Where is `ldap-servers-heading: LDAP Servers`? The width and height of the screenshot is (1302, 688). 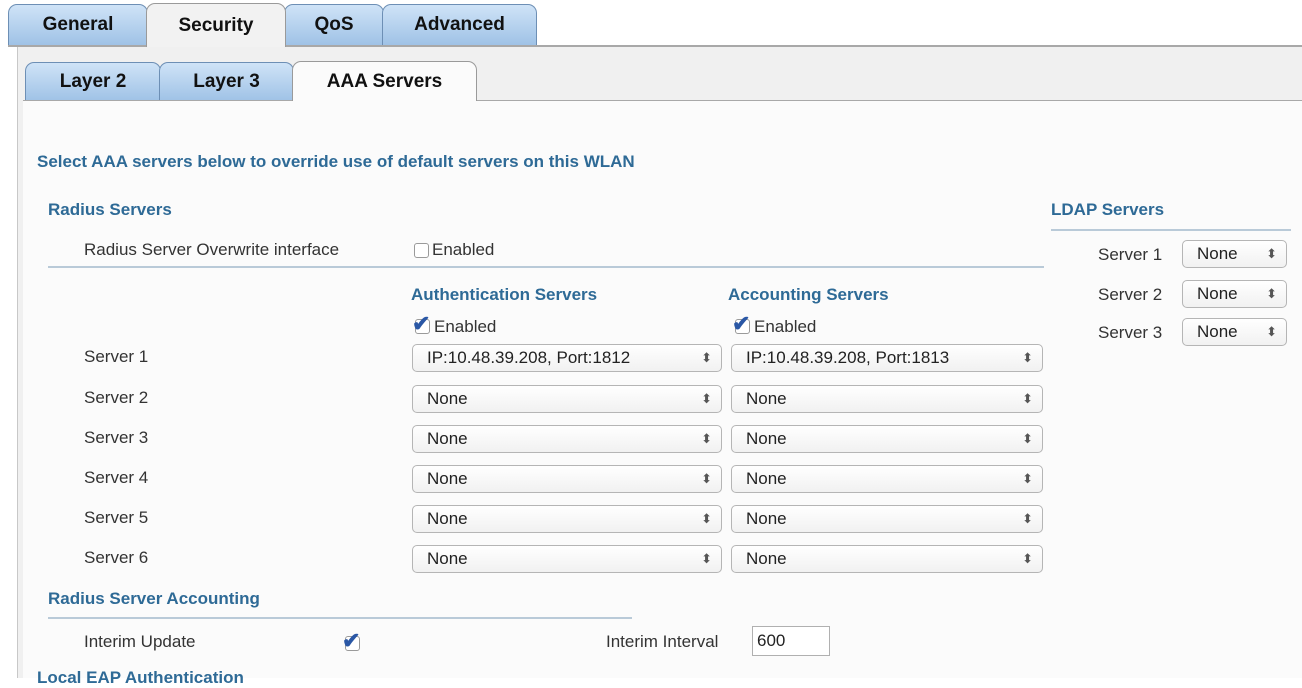
ldap-servers-heading: LDAP Servers is located at coordinates (1108, 209).